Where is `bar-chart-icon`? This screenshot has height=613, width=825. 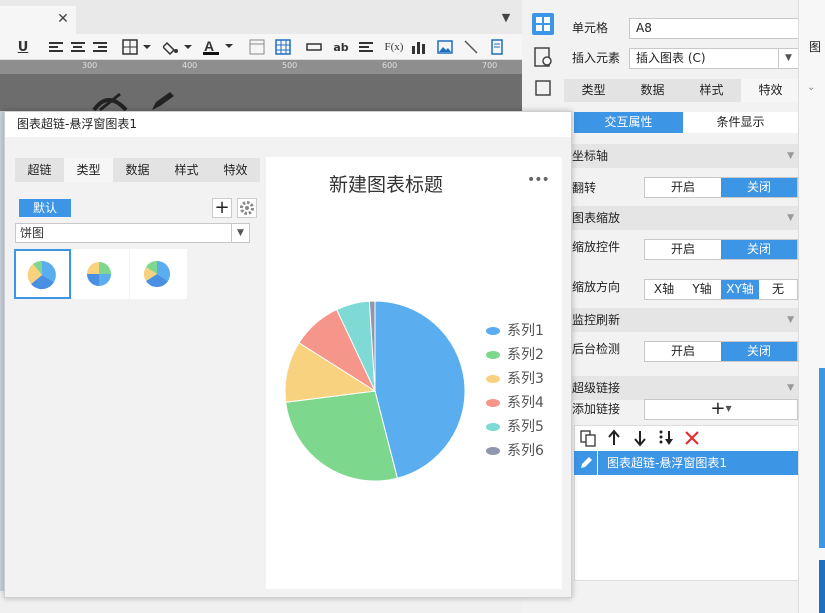 bar-chart-icon is located at coordinates (419, 47).